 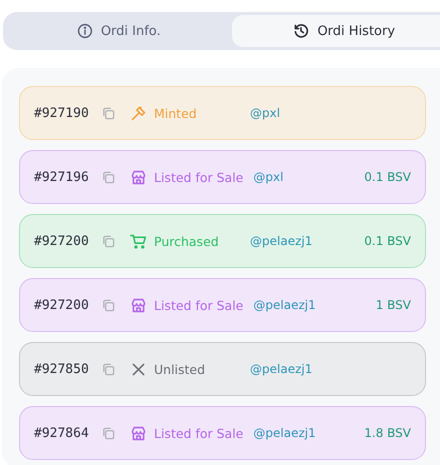 What do you see at coordinates (180, 369) in the screenshot?
I see `event-label: Unlisted` at bounding box center [180, 369].